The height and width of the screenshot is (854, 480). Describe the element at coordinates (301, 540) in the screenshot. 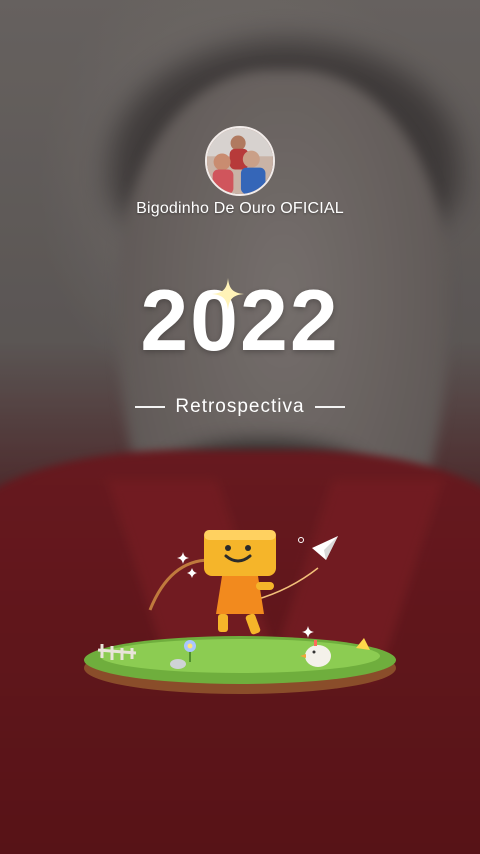

I see `dot-icon` at that location.